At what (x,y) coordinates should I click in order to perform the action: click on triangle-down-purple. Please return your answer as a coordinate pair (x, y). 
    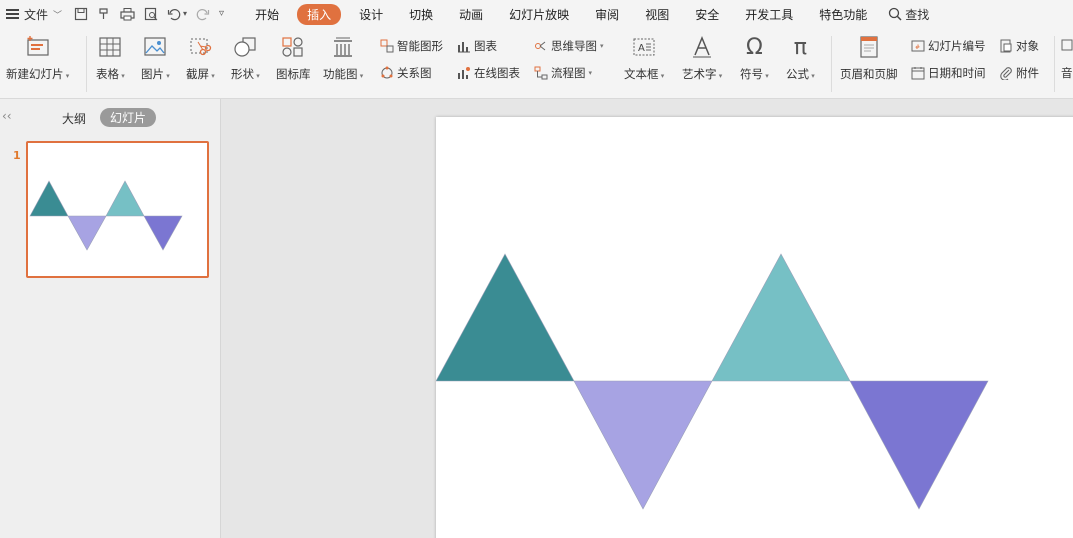
    Looking at the image, I should click on (919, 445).